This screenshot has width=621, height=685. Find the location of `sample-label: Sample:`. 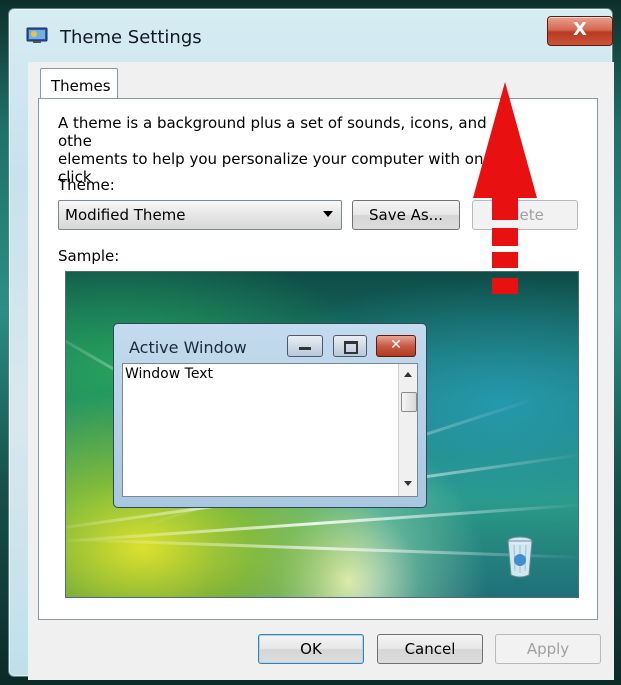

sample-label: Sample: is located at coordinates (89, 256).